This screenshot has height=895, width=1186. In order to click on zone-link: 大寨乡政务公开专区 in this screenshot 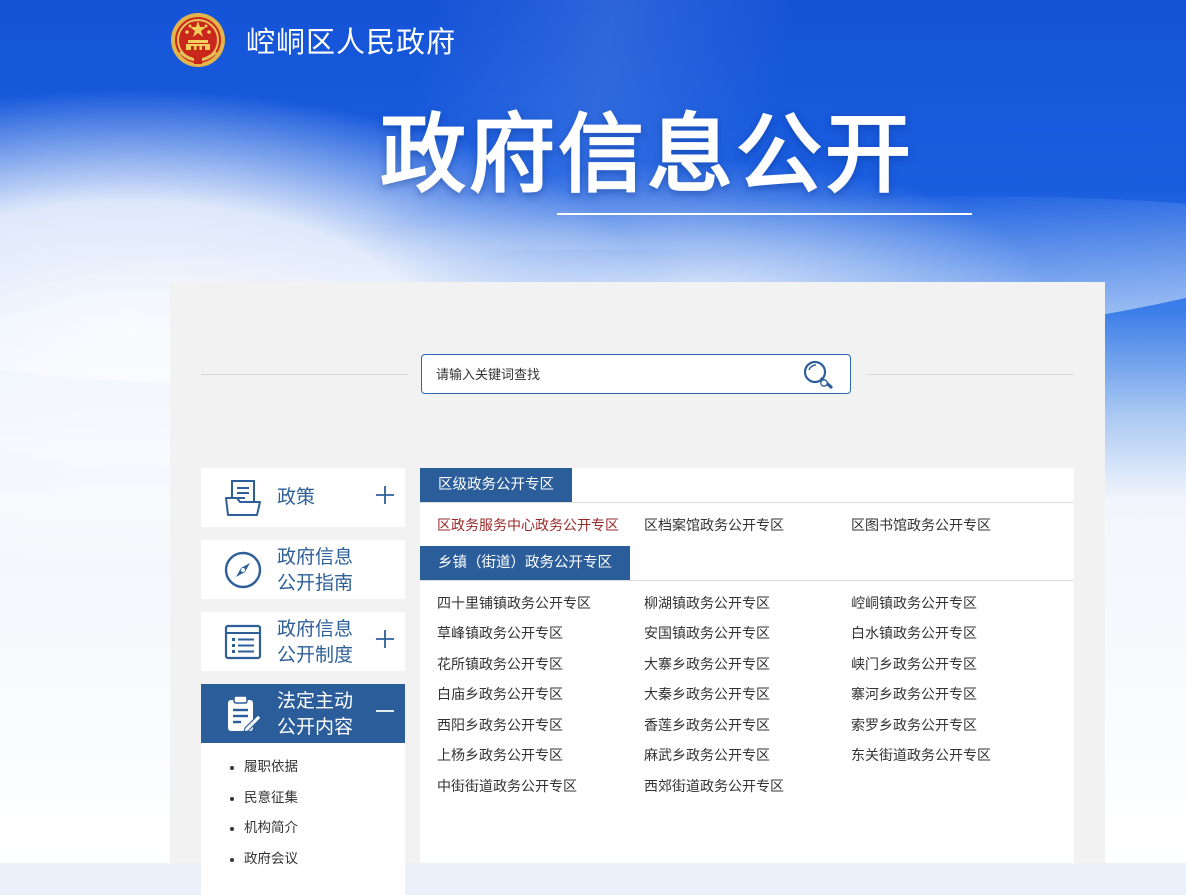, I will do `click(747, 665)`.